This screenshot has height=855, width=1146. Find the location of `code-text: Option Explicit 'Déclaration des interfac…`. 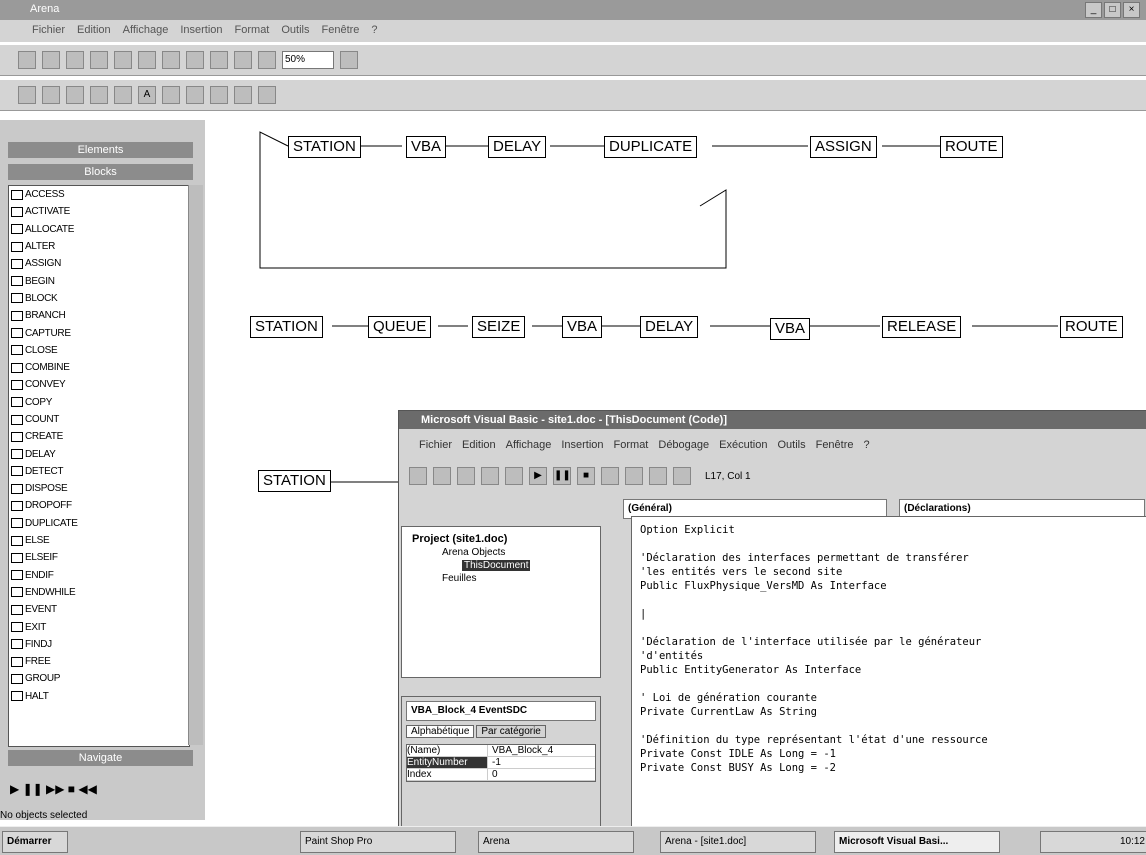

code-text: Option Explicit 'Déclaration des interfac… is located at coordinates (889, 649).